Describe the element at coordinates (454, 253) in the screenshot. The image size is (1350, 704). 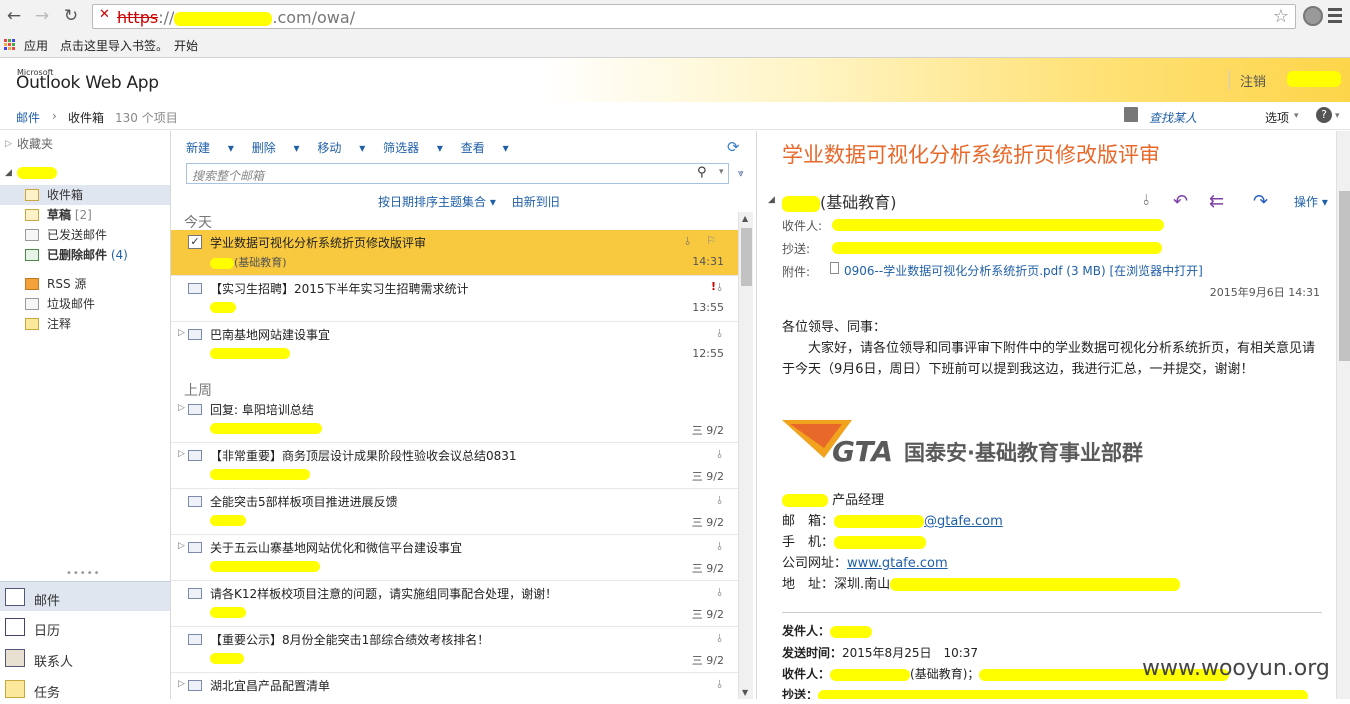
I see `list-item: ✓ 学业数据可视化分析系统折页修改版评审 (基础教育) ⫰ ⚐ 14:31` at that location.